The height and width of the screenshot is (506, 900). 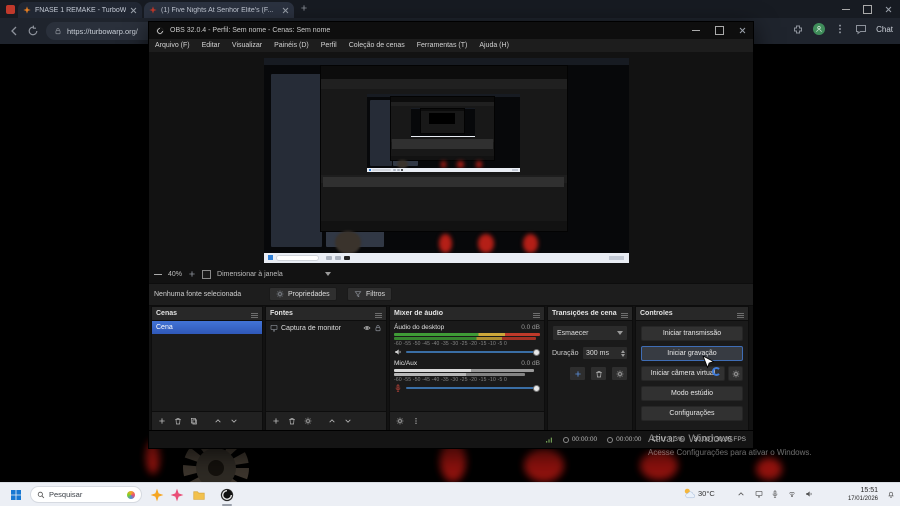 I want to click on obs-maximize-icon, so click(x=719, y=30).